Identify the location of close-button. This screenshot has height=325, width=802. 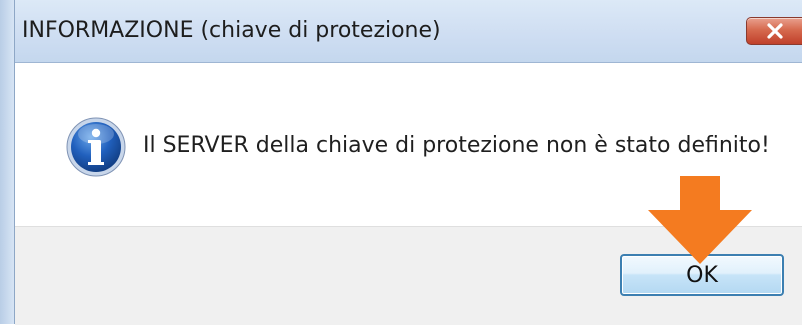
(774, 31).